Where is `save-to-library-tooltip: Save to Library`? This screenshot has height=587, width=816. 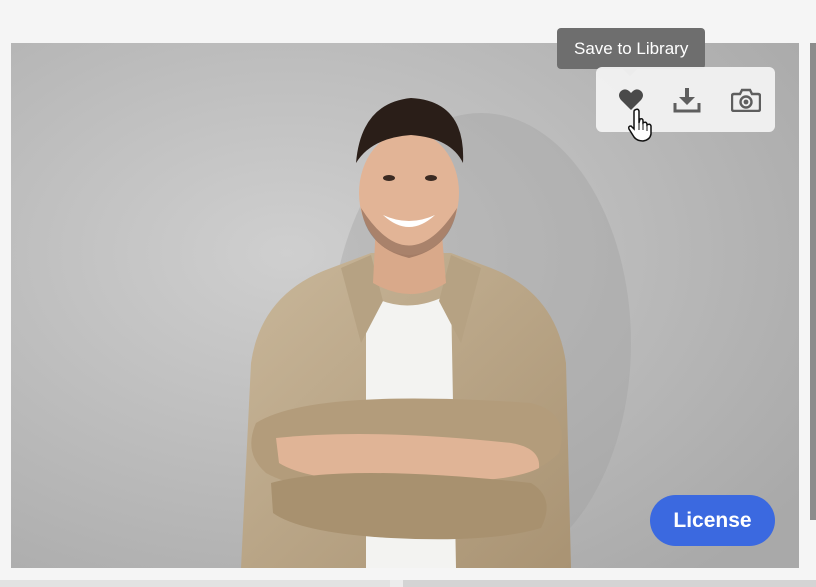
save-to-library-tooltip: Save to Library is located at coordinates (631, 52).